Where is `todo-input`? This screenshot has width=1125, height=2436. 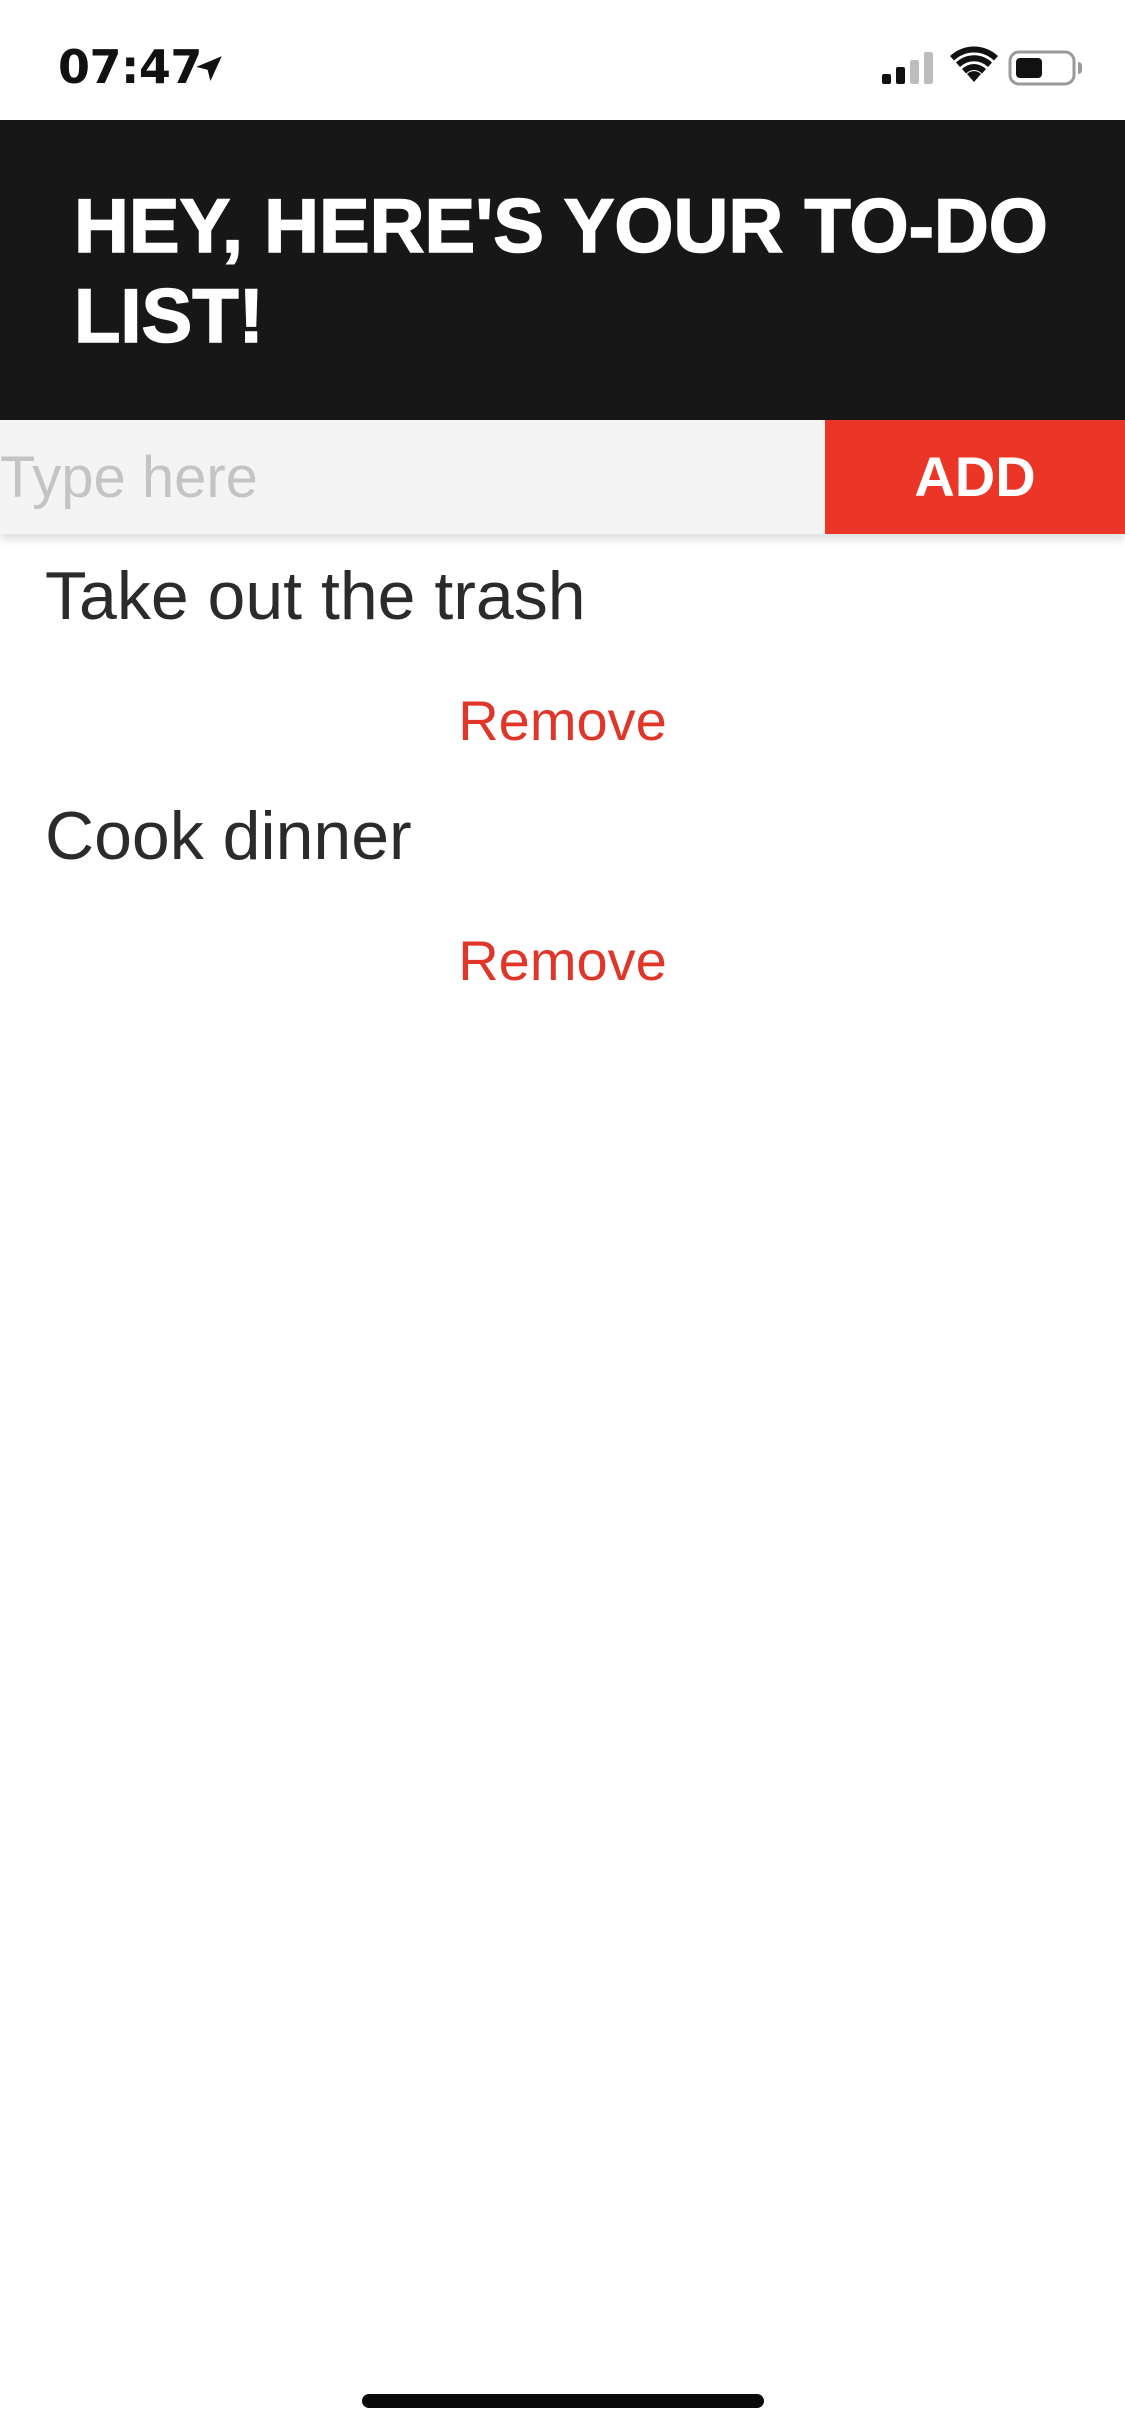
todo-input is located at coordinates (412, 477).